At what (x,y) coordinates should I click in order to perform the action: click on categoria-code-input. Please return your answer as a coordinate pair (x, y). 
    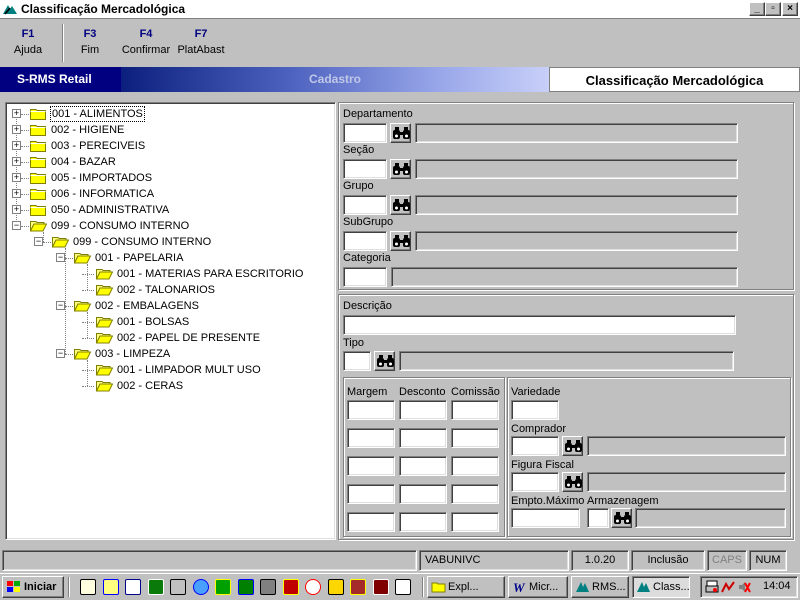
    Looking at the image, I should click on (365, 277).